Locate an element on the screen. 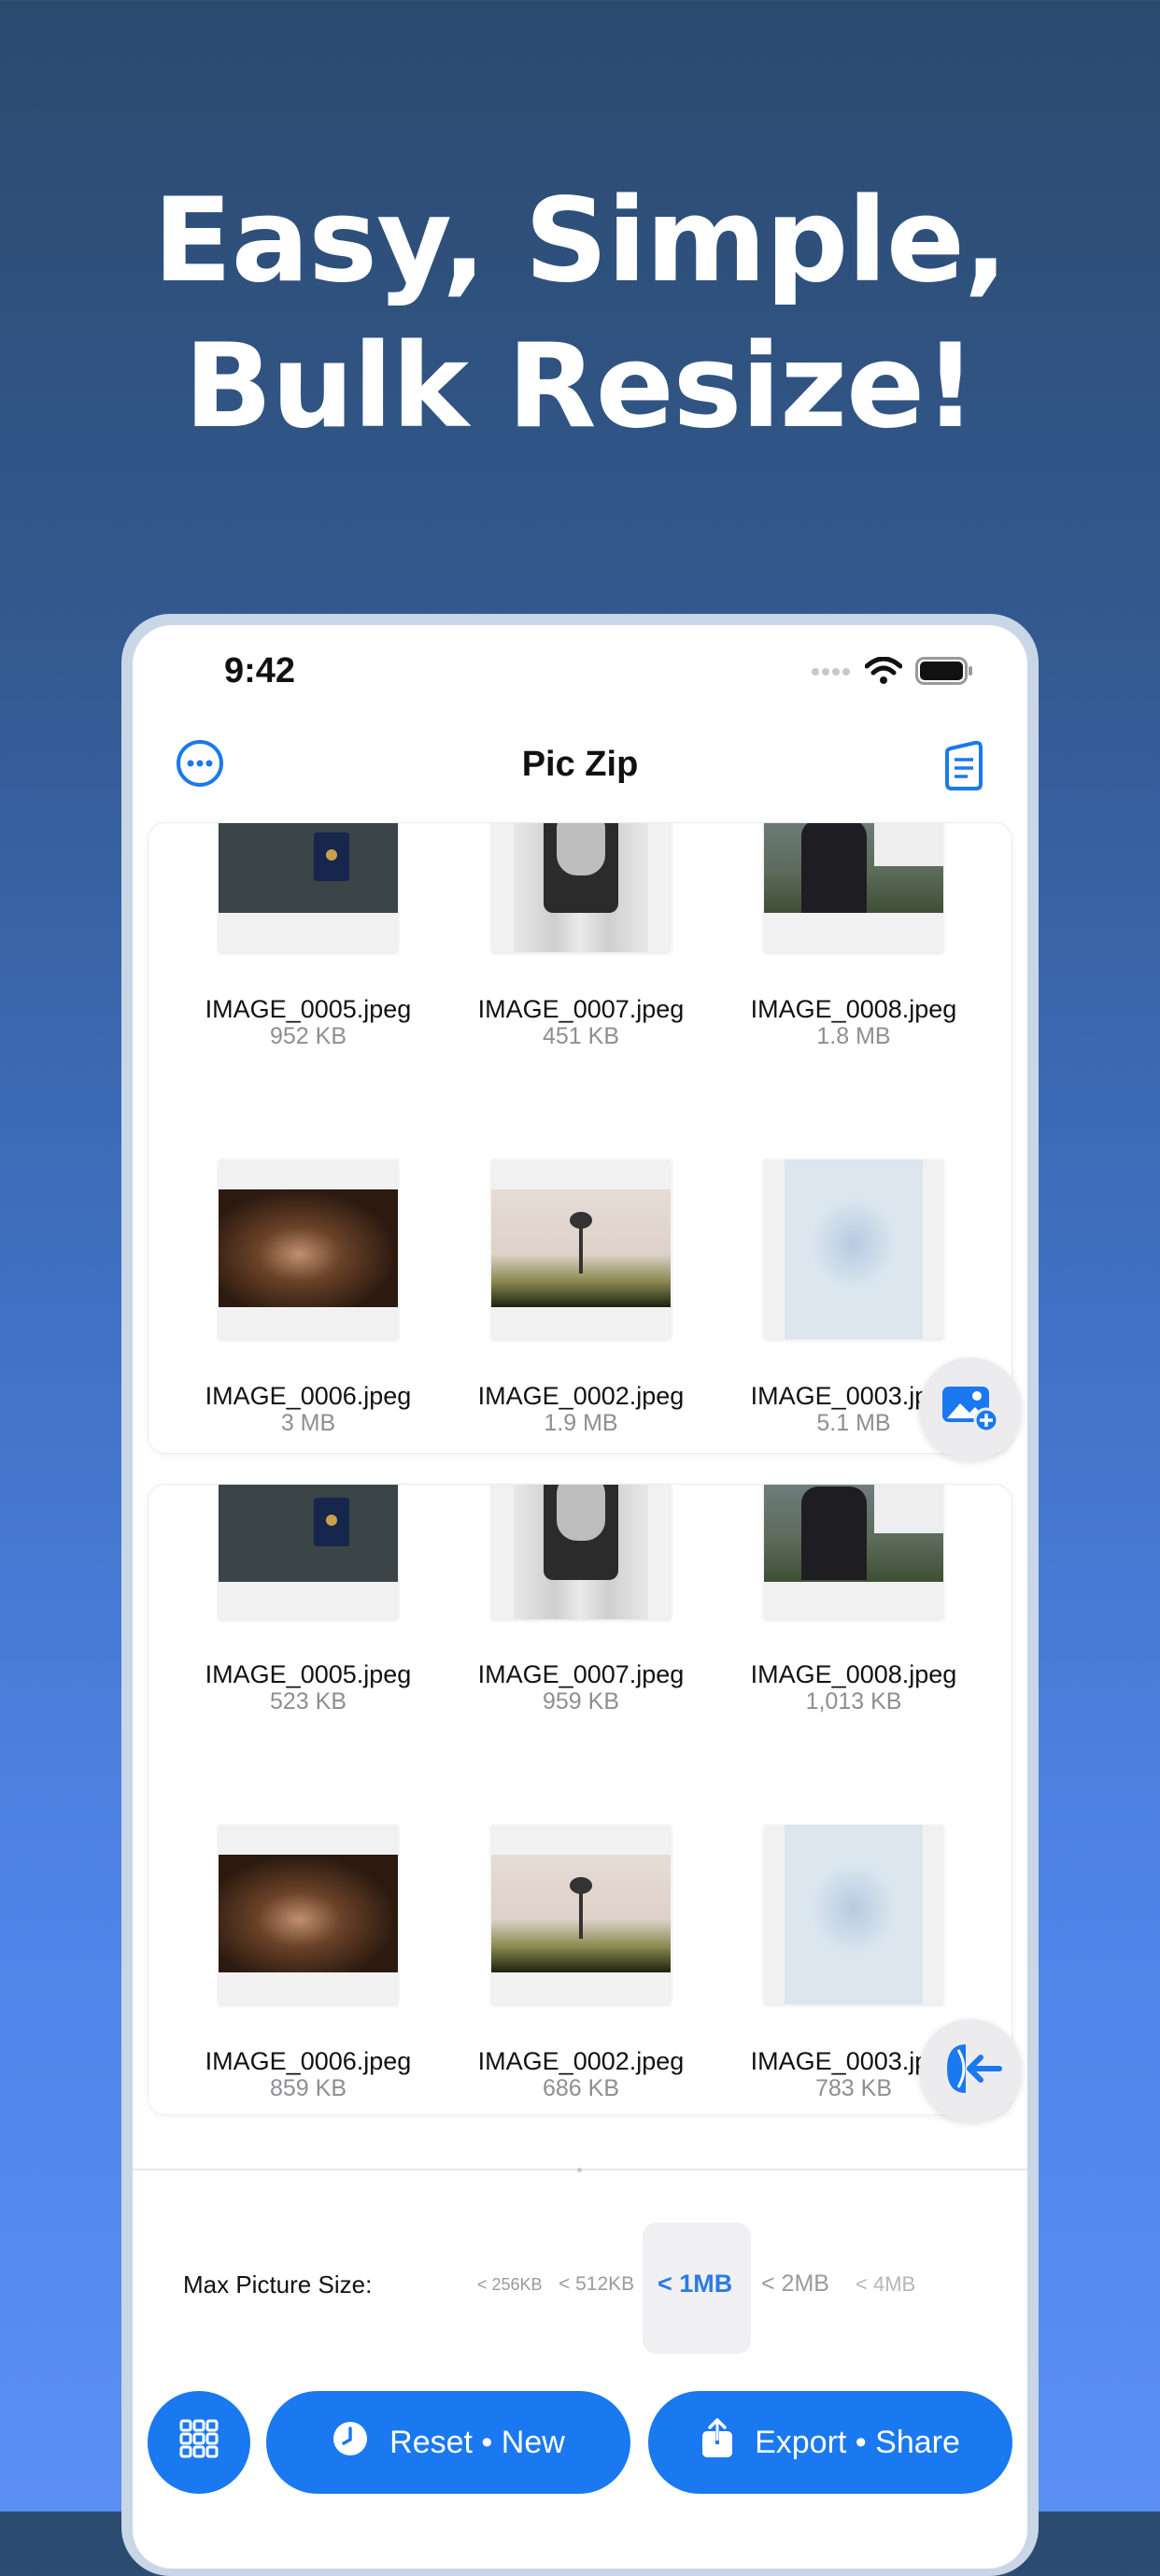 The image size is (1160, 2576). compress-button is located at coordinates (970, 2071).